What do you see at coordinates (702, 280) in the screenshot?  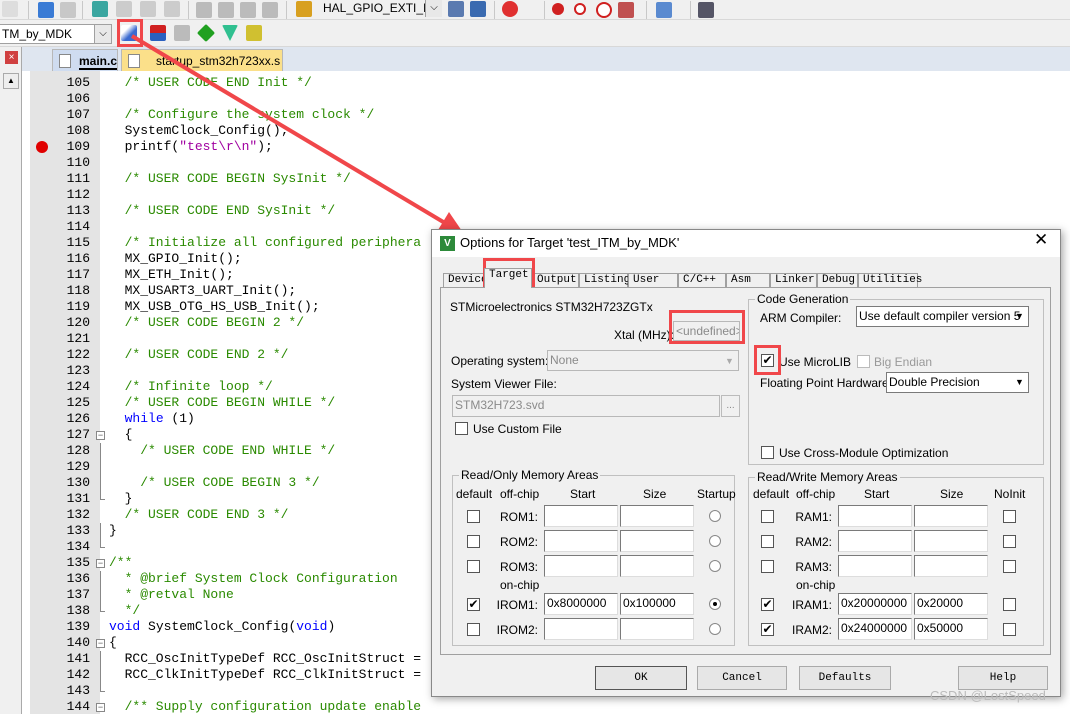 I see `tab-cc: C/C++` at bounding box center [702, 280].